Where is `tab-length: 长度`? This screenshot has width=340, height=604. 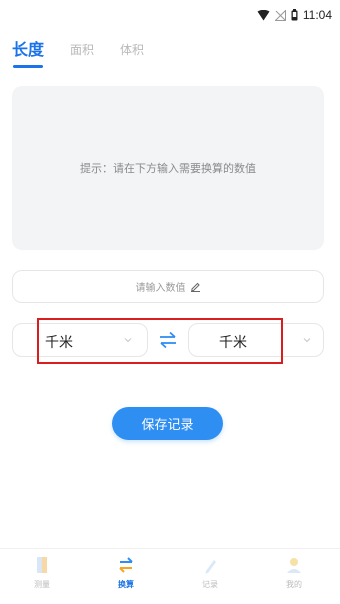 tab-length: 长度 is located at coordinates (28, 53).